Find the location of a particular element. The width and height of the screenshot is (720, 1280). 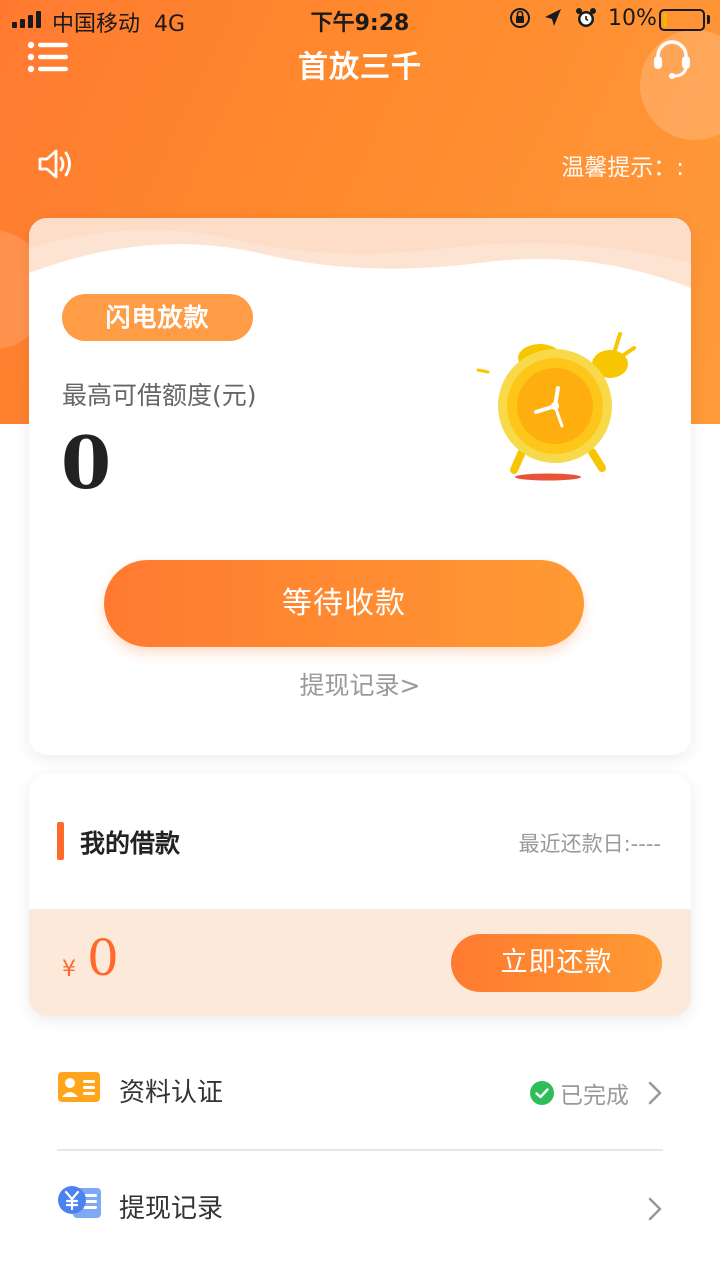

rotation-lock-icon is located at coordinates (520, 18).